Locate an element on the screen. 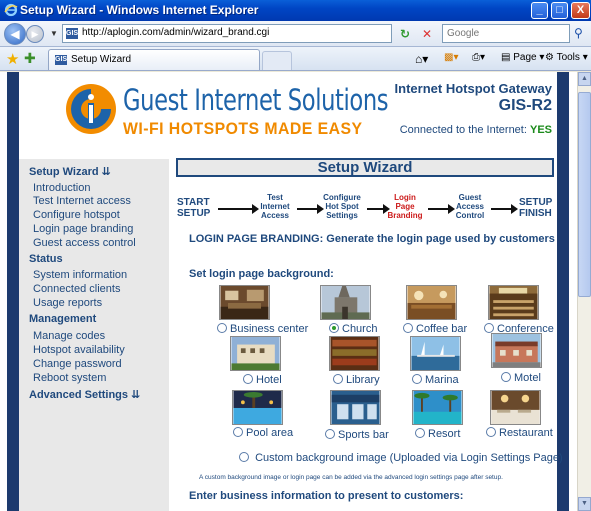 The height and width of the screenshot is (511, 591). bg-option-motel: Motel is located at coordinates (521, 378).